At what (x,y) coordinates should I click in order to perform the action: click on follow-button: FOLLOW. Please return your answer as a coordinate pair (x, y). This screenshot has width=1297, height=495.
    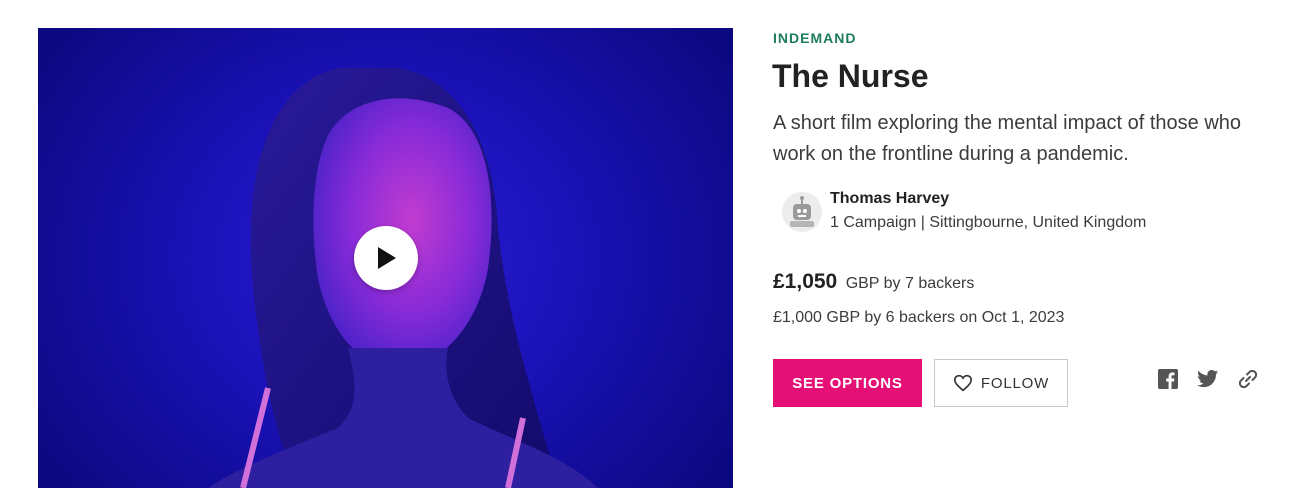
    Looking at the image, I should click on (1001, 383).